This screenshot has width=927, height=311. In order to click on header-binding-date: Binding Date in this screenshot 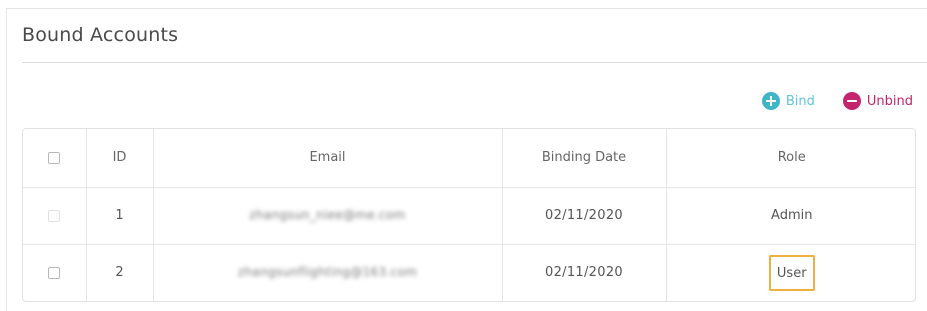, I will do `click(584, 158)`.